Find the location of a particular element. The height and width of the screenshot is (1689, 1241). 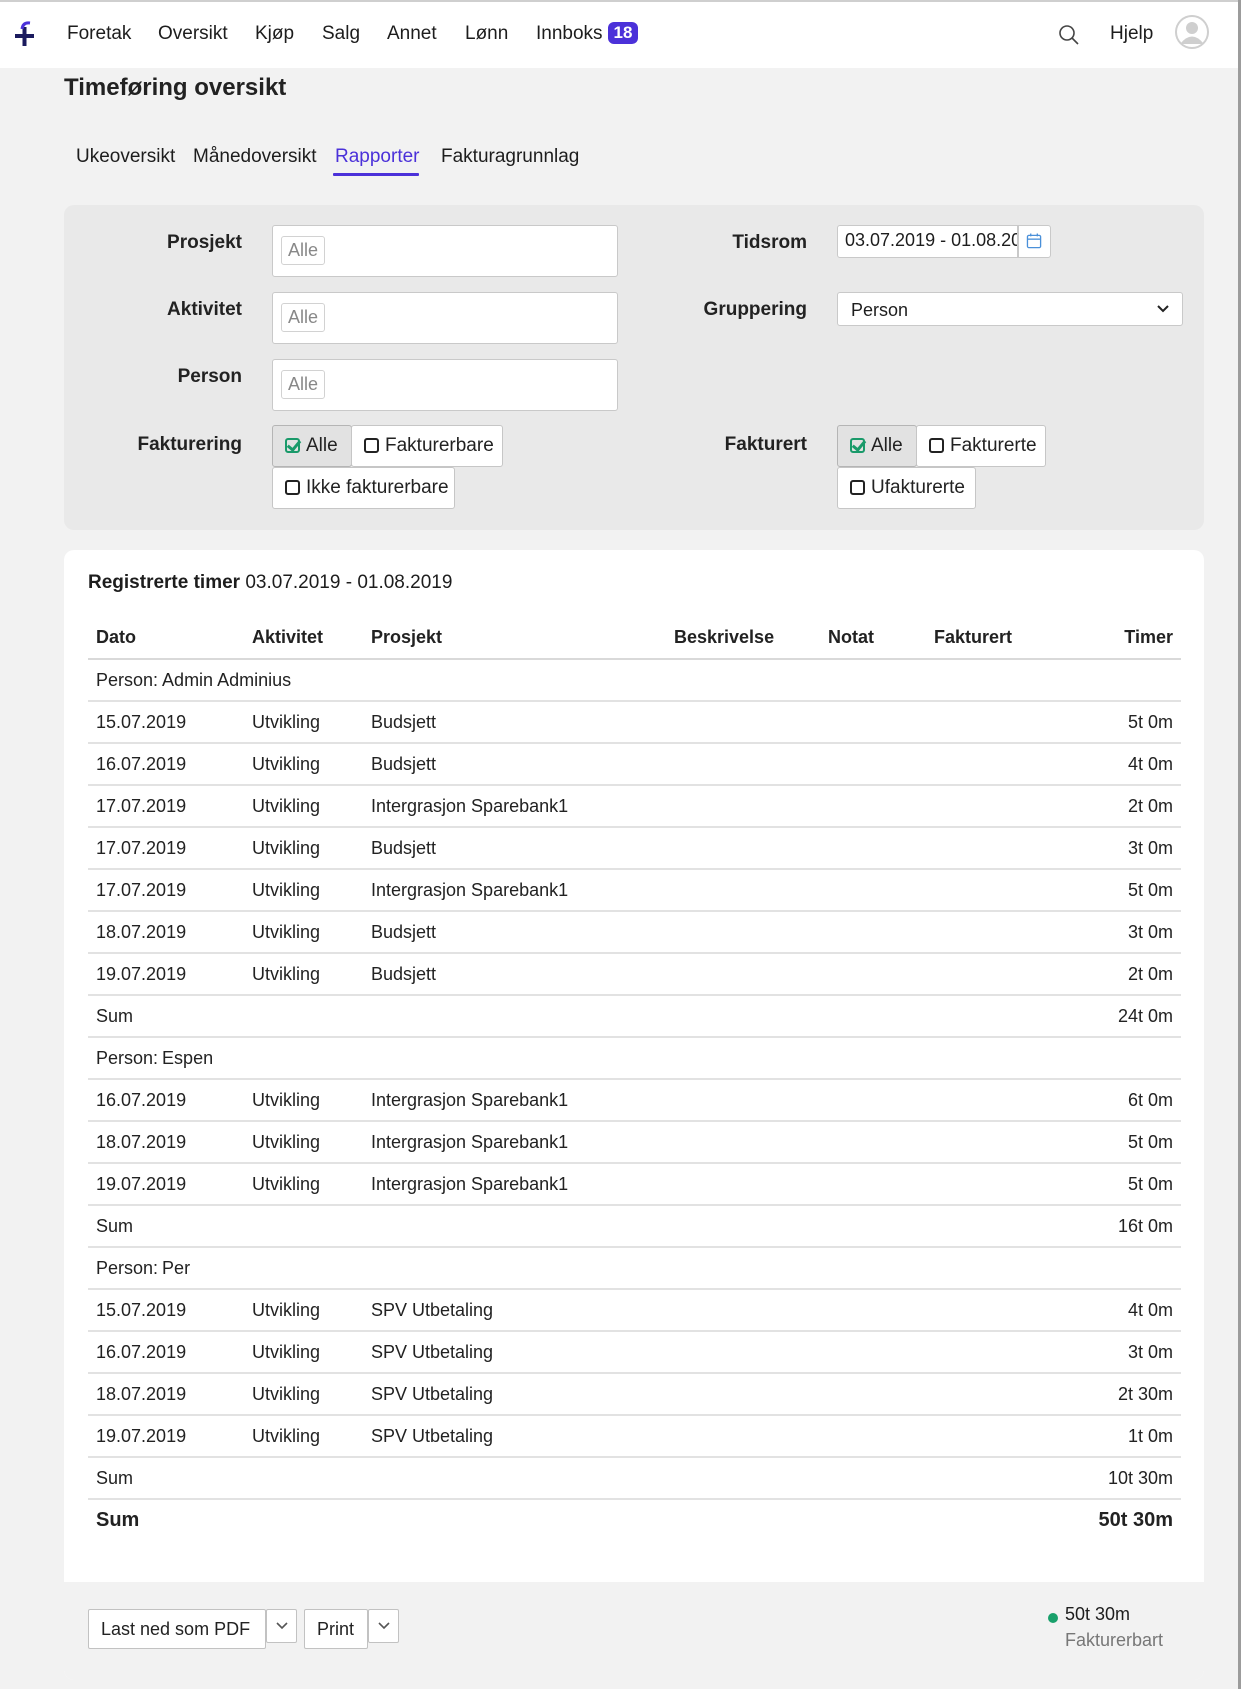

group-header-row: Person: Espen is located at coordinates (634, 1058).